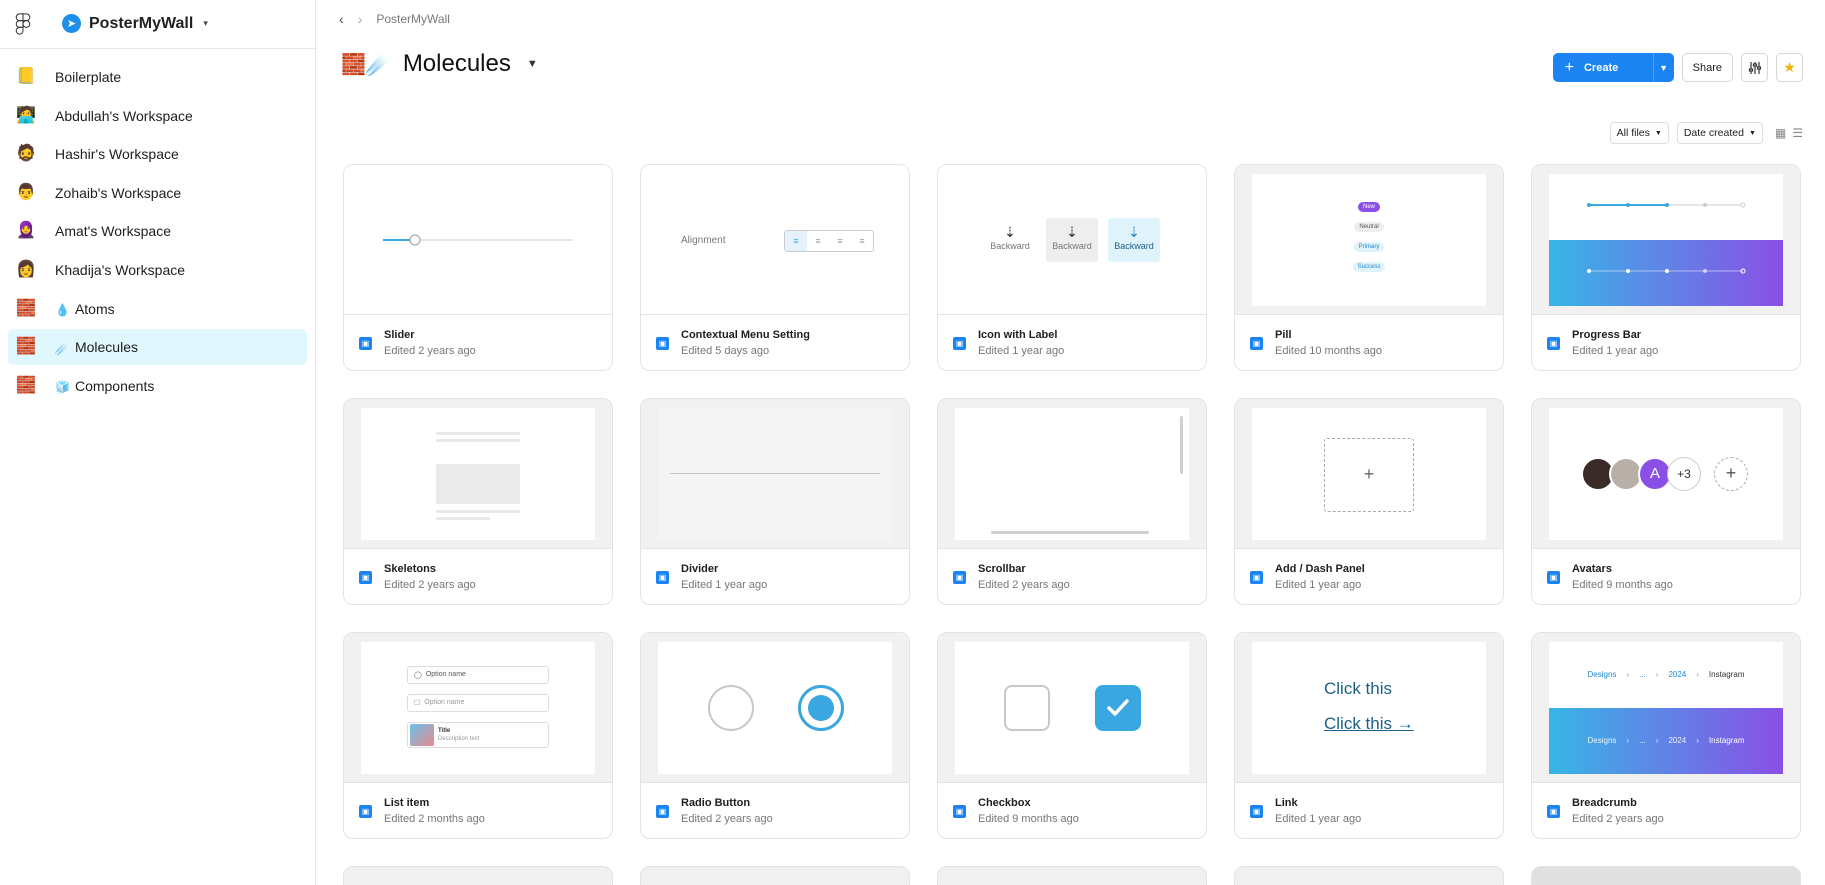 The image size is (1825, 885). What do you see at coordinates (1405, 723) in the screenshot?
I see `arrow-right-icon: →` at bounding box center [1405, 723].